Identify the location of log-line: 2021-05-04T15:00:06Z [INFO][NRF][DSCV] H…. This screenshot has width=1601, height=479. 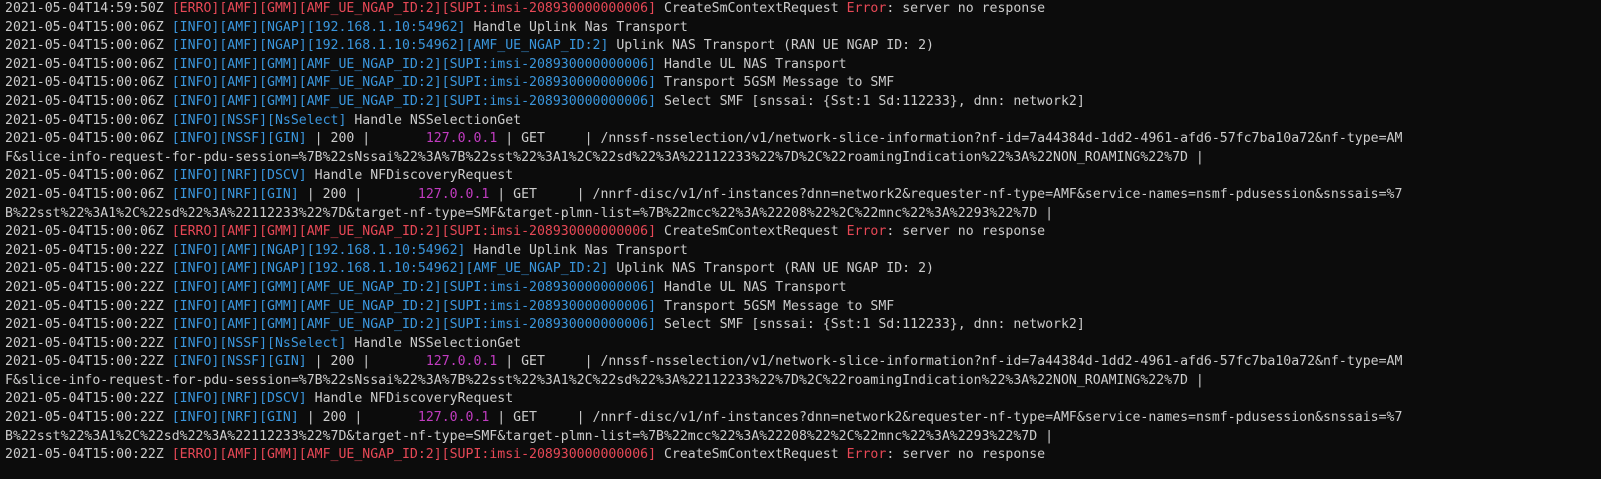
(803, 176).